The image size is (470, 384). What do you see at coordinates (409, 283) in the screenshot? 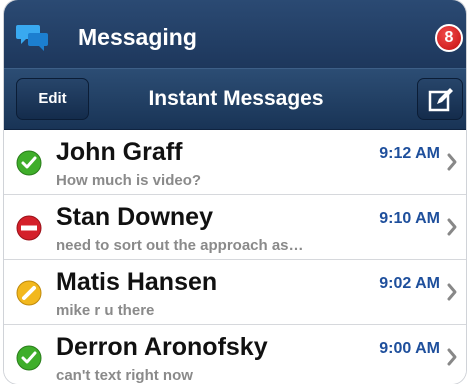
I see `message-time: 9:02 AM` at bounding box center [409, 283].